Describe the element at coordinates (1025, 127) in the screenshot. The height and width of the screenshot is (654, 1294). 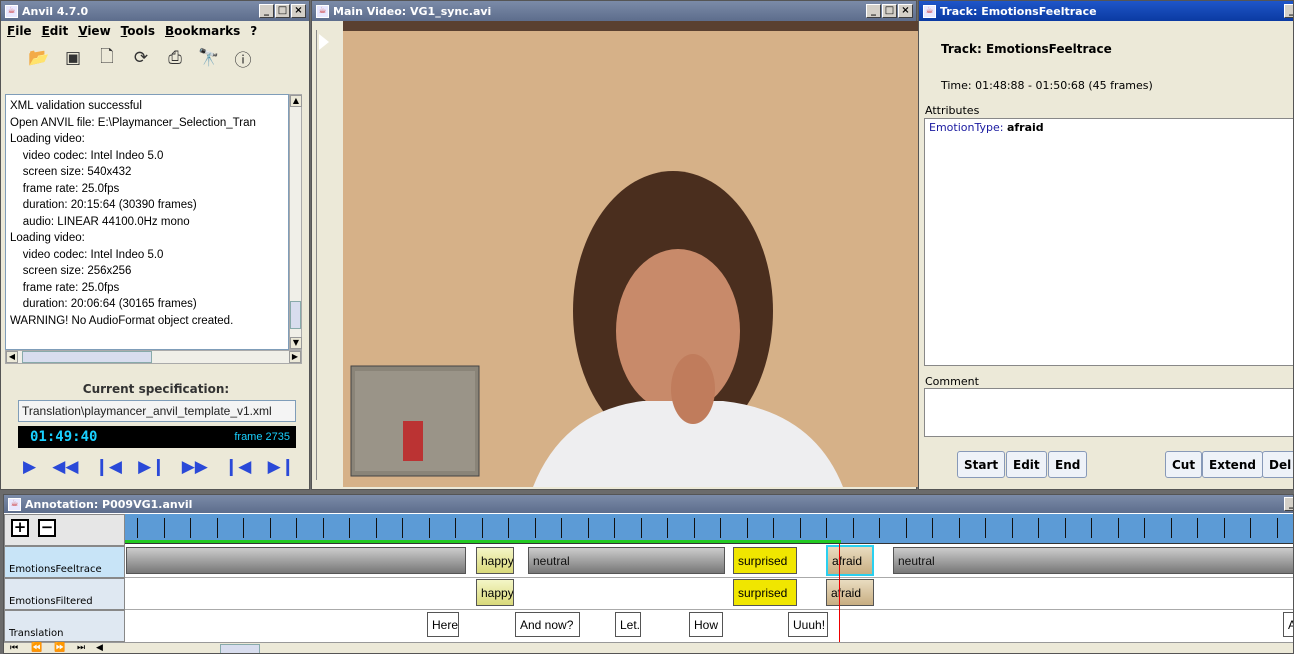
I see `attr-value: afraid` at that location.